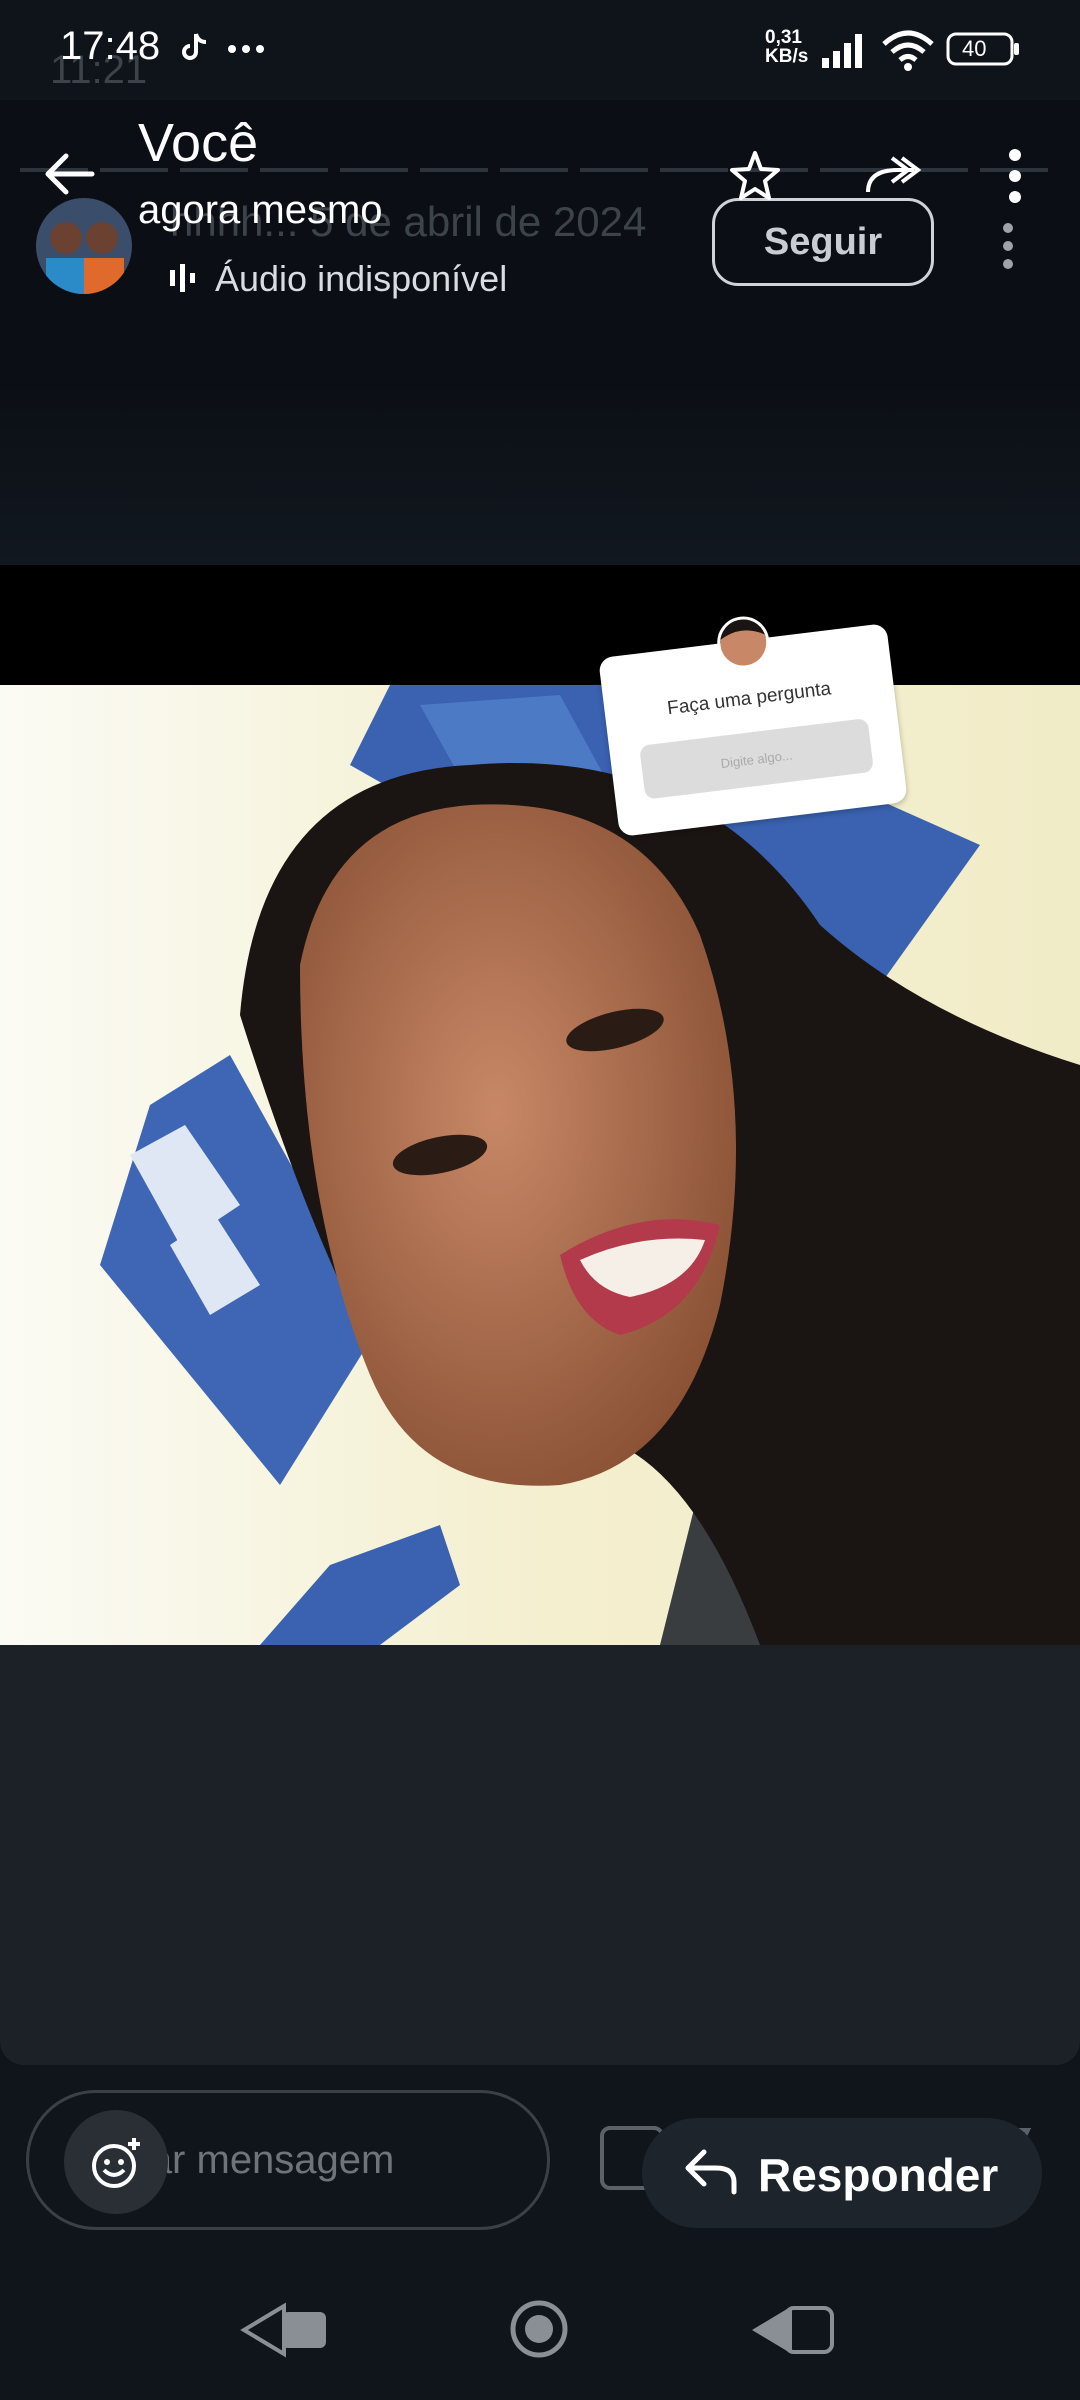 The image size is (1080, 2400). What do you see at coordinates (755, 176) in the screenshot?
I see `star-icon` at bounding box center [755, 176].